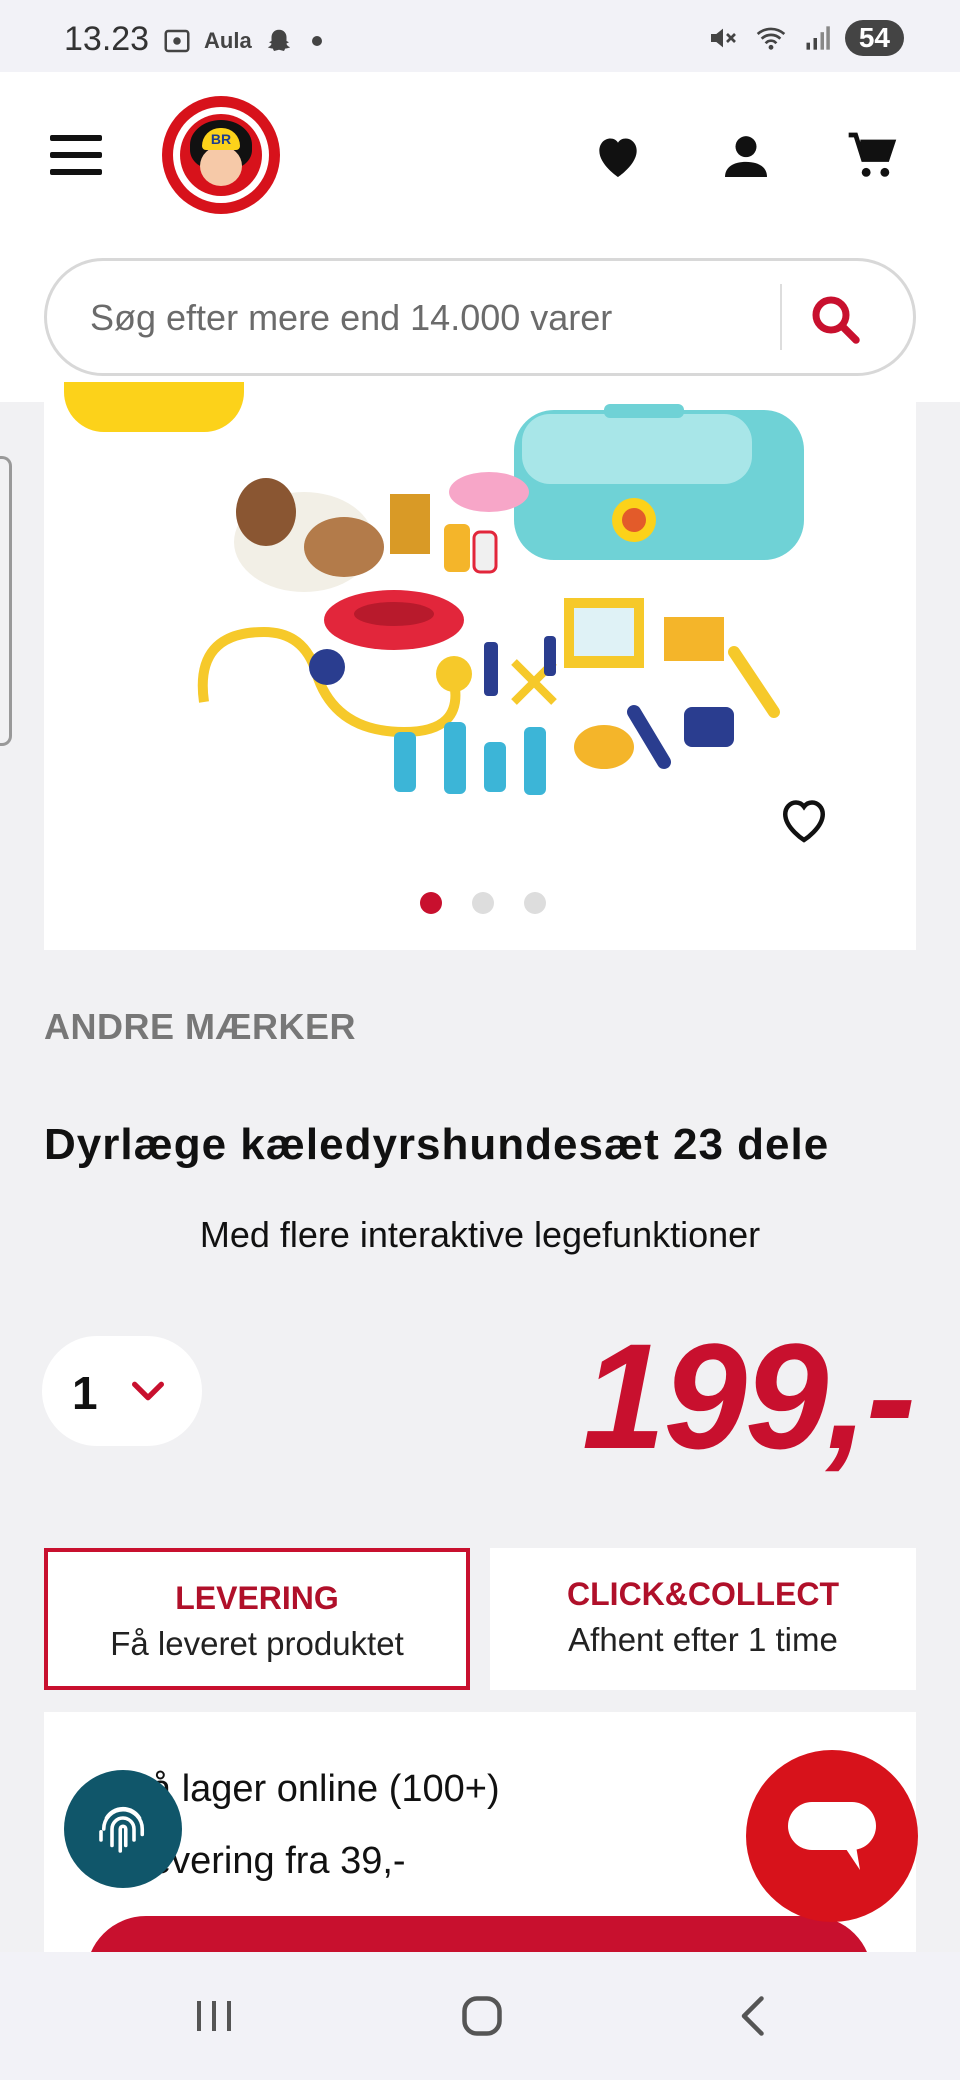  What do you see at coordinates (804, 820) in the screenshot?
I see `favorite-heart-icon` at bounding box center [804, 820].